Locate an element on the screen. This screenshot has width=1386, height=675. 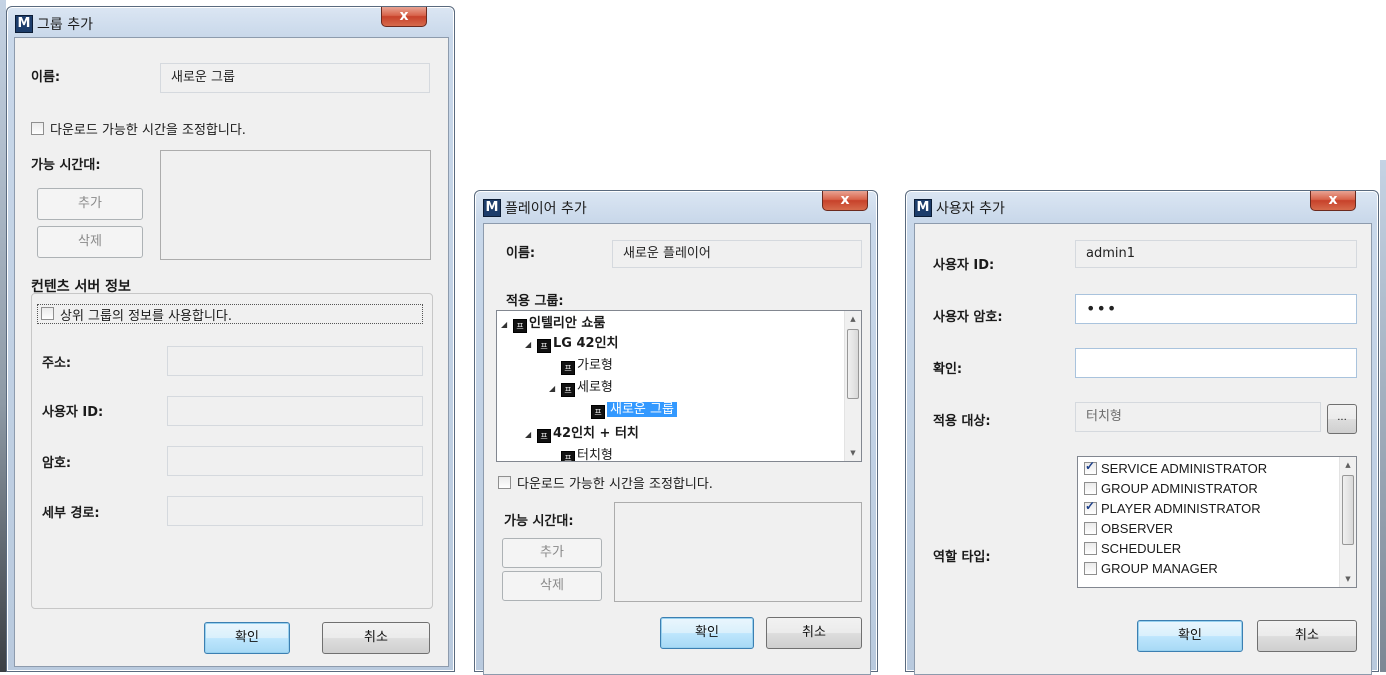
tree-node: ◢ 프 LG 42인치 is located at coordinates (572, 344).